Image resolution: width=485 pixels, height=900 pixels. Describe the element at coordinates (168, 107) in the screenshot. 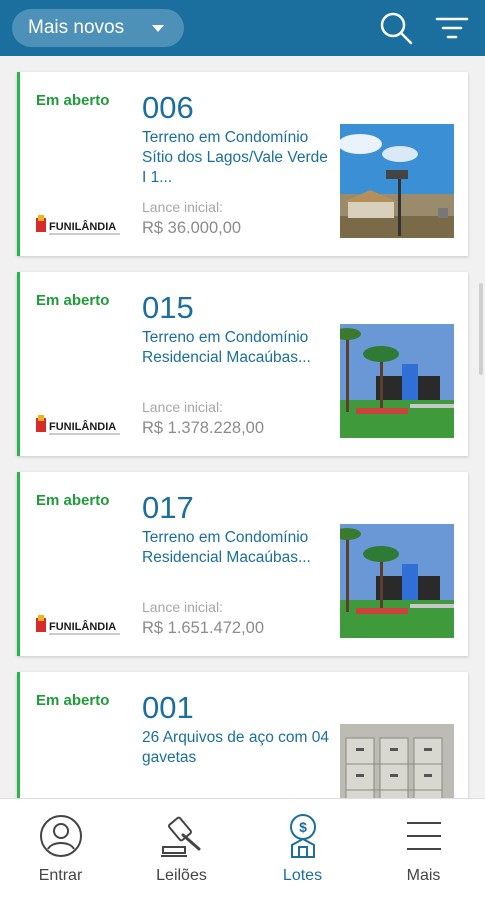

I see `lot-number: 006` at that location.